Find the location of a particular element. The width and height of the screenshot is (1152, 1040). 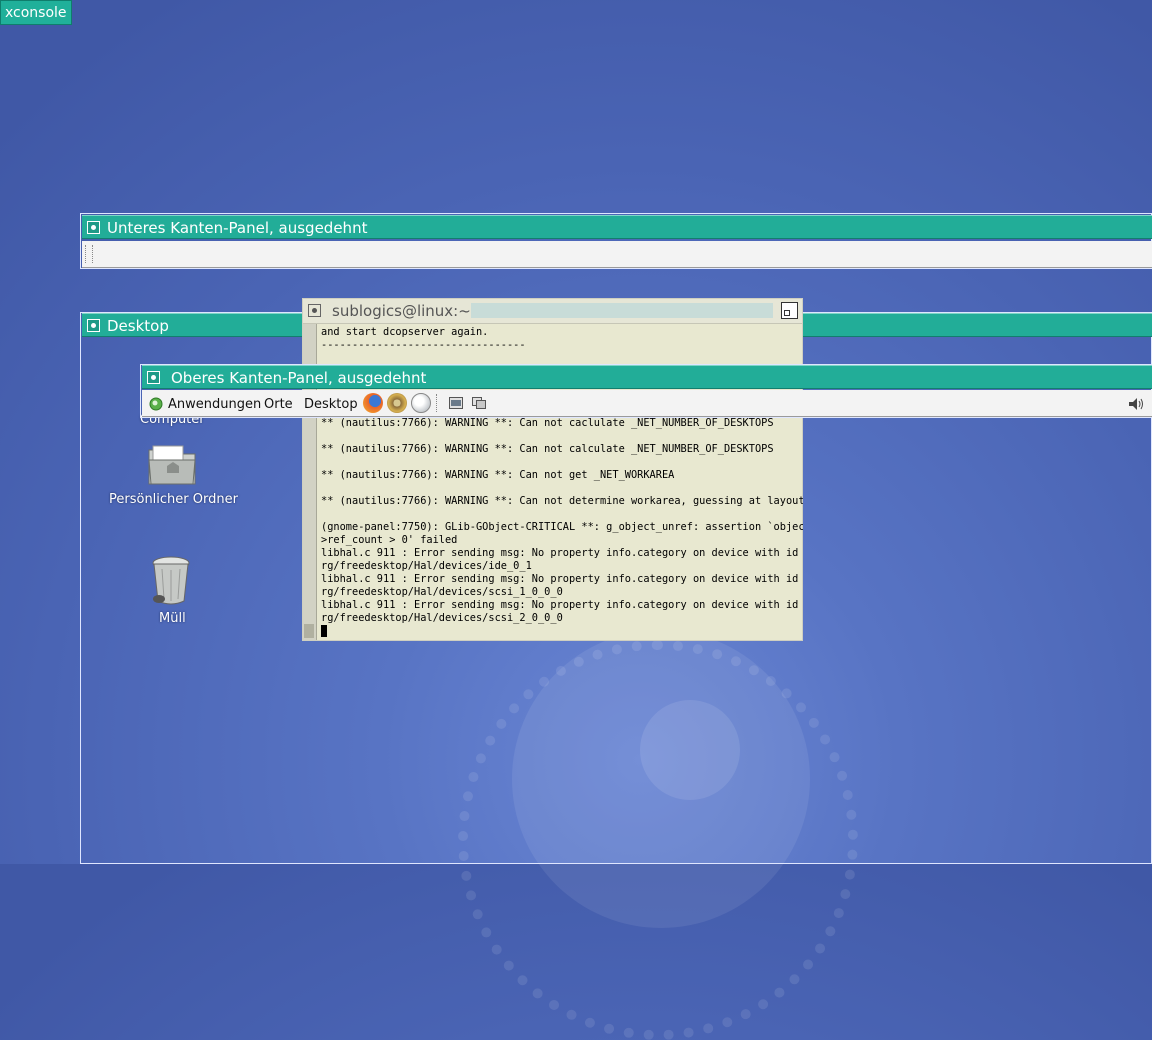

scrollbar-thumb is located at coordinates (309, 631).